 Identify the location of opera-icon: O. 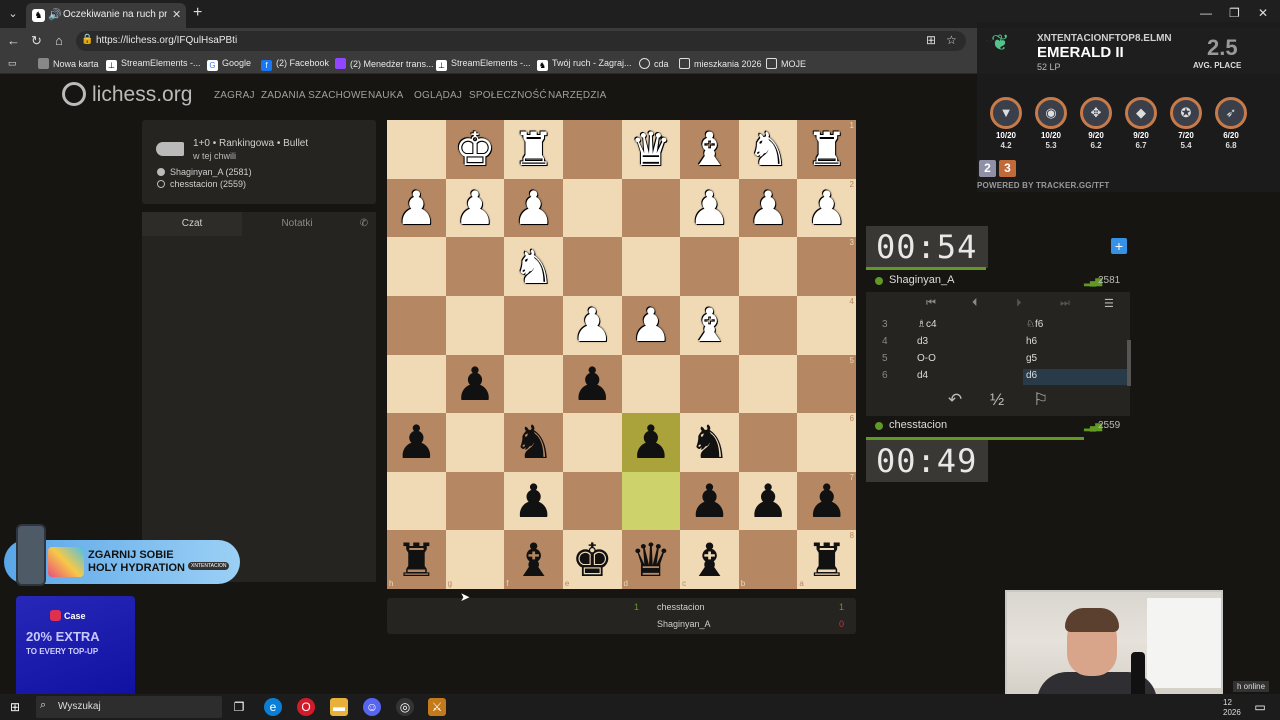
(306, 707).